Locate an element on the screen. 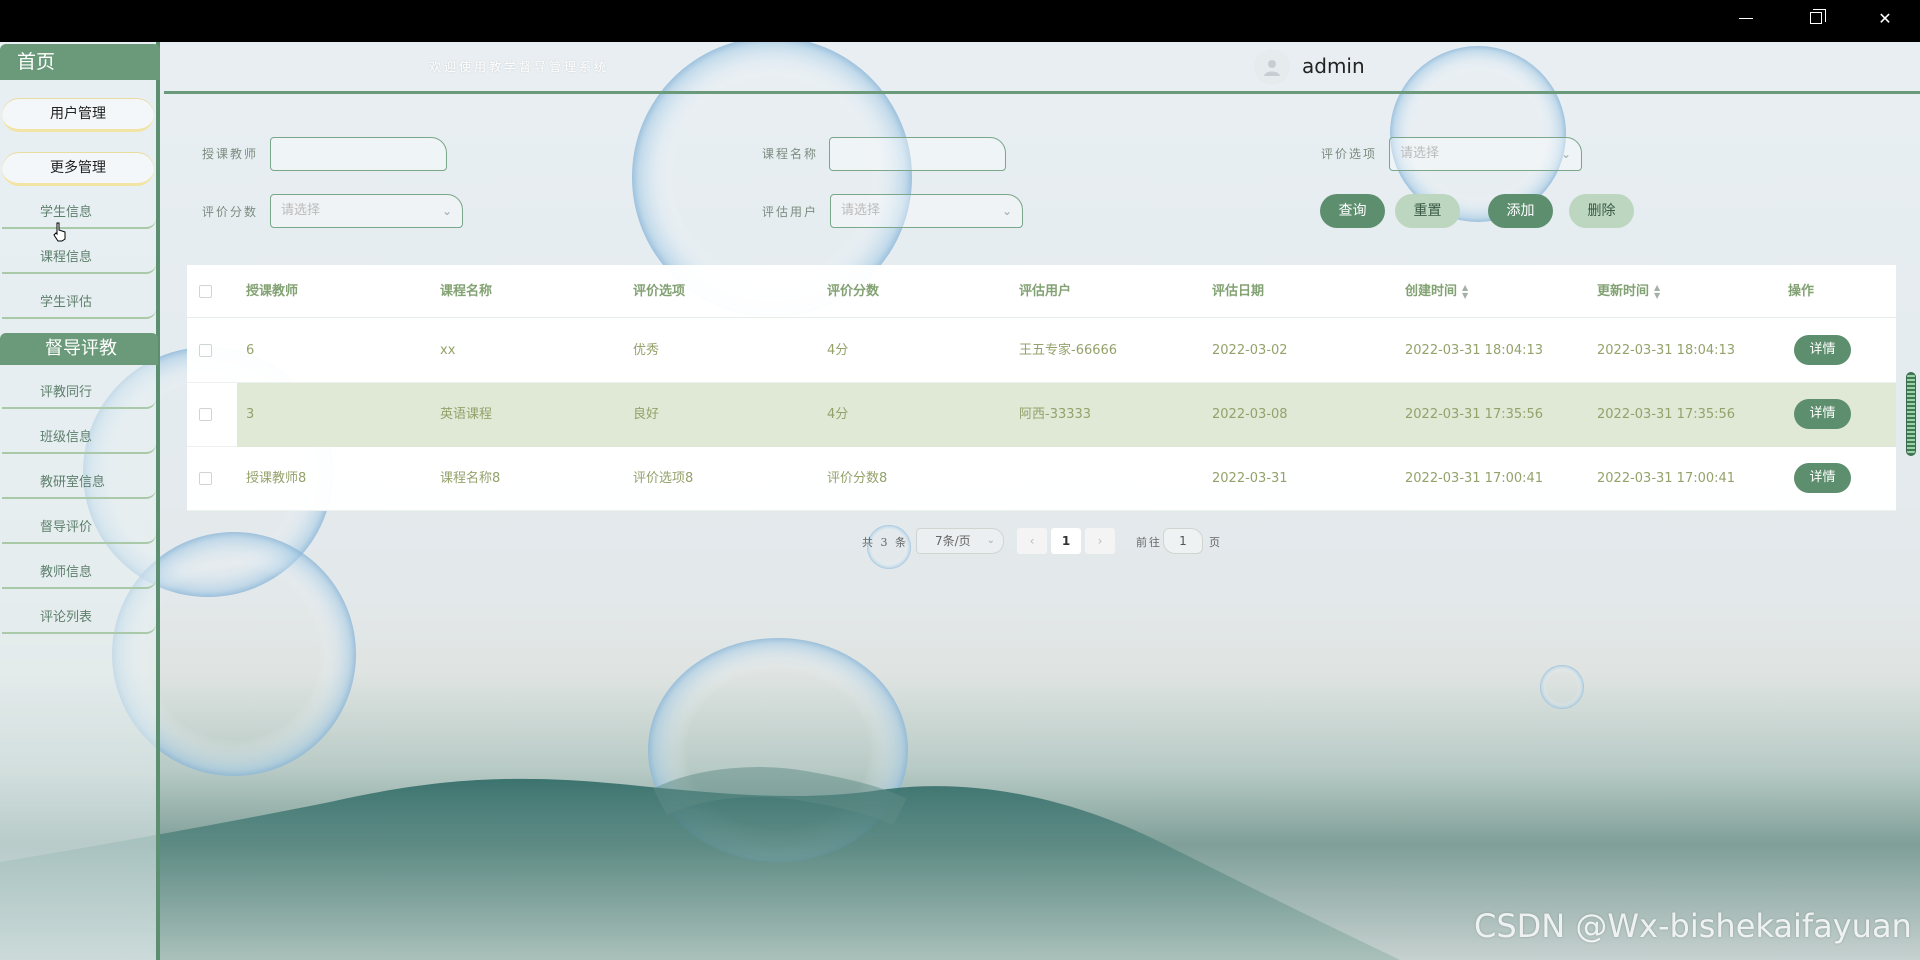  cell-course: 课程名称8 is located at coordinates (470, 478).